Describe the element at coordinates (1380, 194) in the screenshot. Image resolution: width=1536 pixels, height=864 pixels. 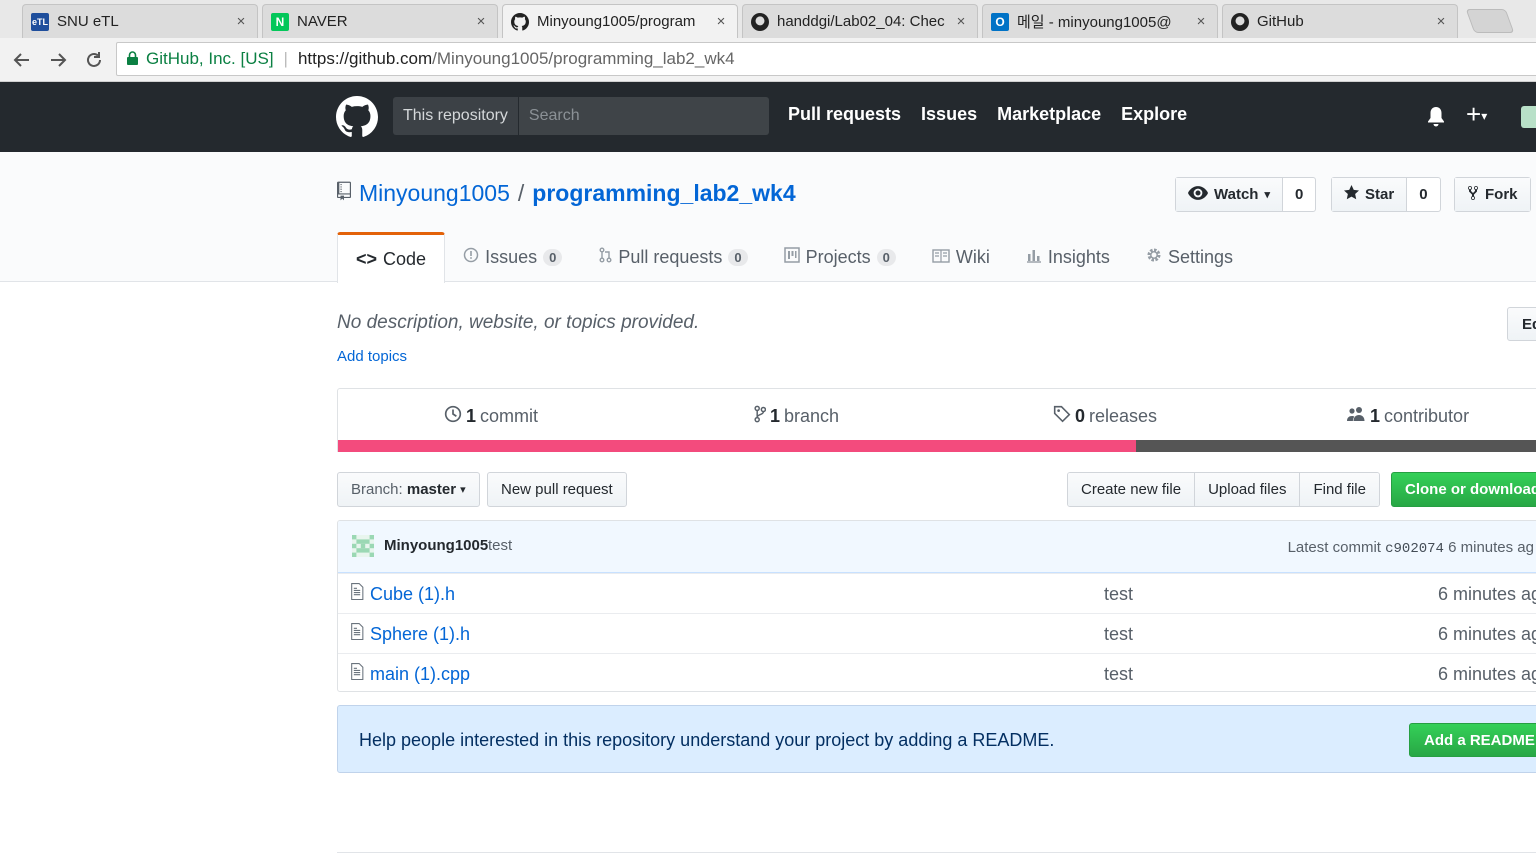
I see `star-label: Star` at that location.